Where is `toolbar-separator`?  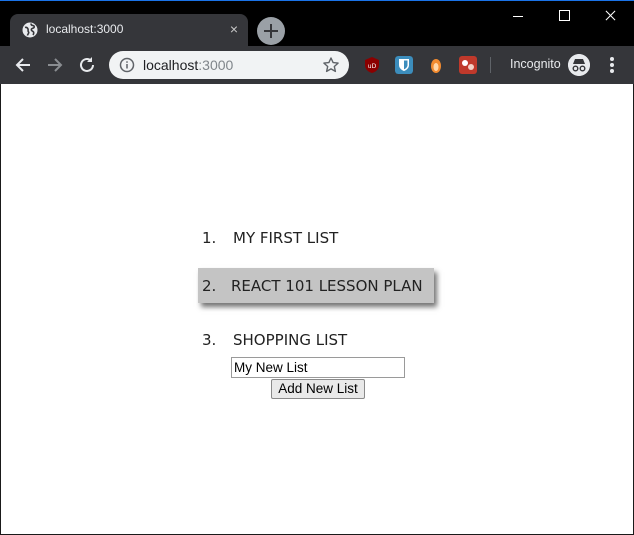 toolbar-separator is located at coordinates (490, 65).